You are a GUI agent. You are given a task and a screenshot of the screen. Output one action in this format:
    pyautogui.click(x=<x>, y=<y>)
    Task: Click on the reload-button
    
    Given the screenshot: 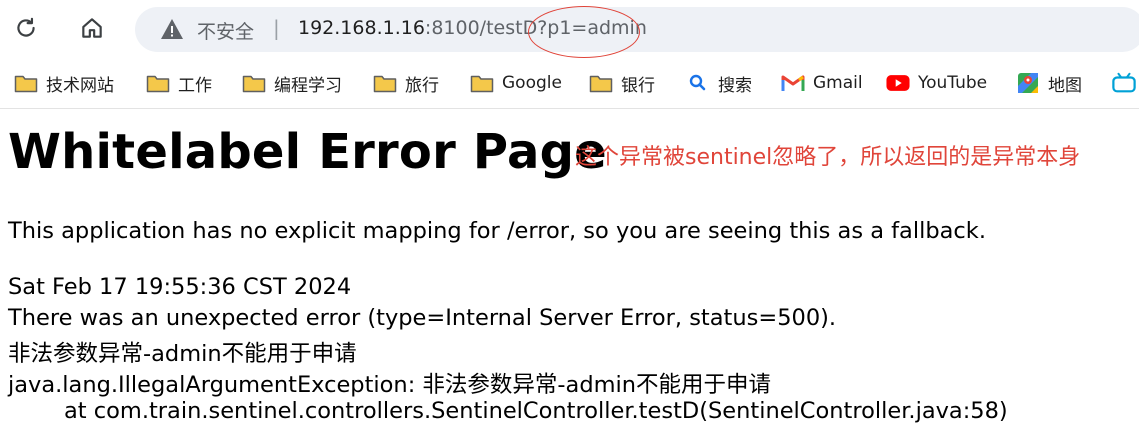 What is the action you would take?
    pyautogui.click(x=26, y=28)
    